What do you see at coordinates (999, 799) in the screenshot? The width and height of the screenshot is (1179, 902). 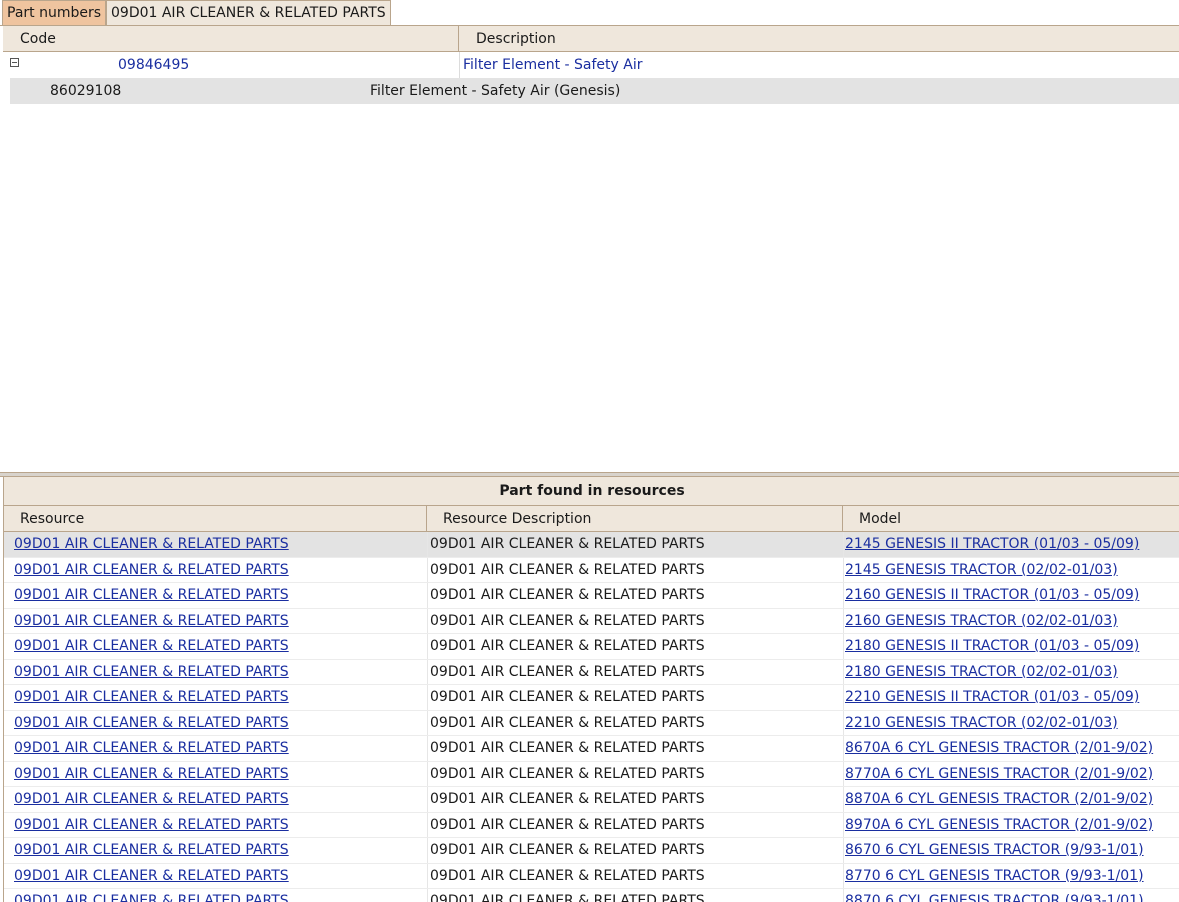 I see `model-link: 8870A 6 CYL GENESIS TRACTOR (2/01-9/02)` at bounding box center [999, 799].